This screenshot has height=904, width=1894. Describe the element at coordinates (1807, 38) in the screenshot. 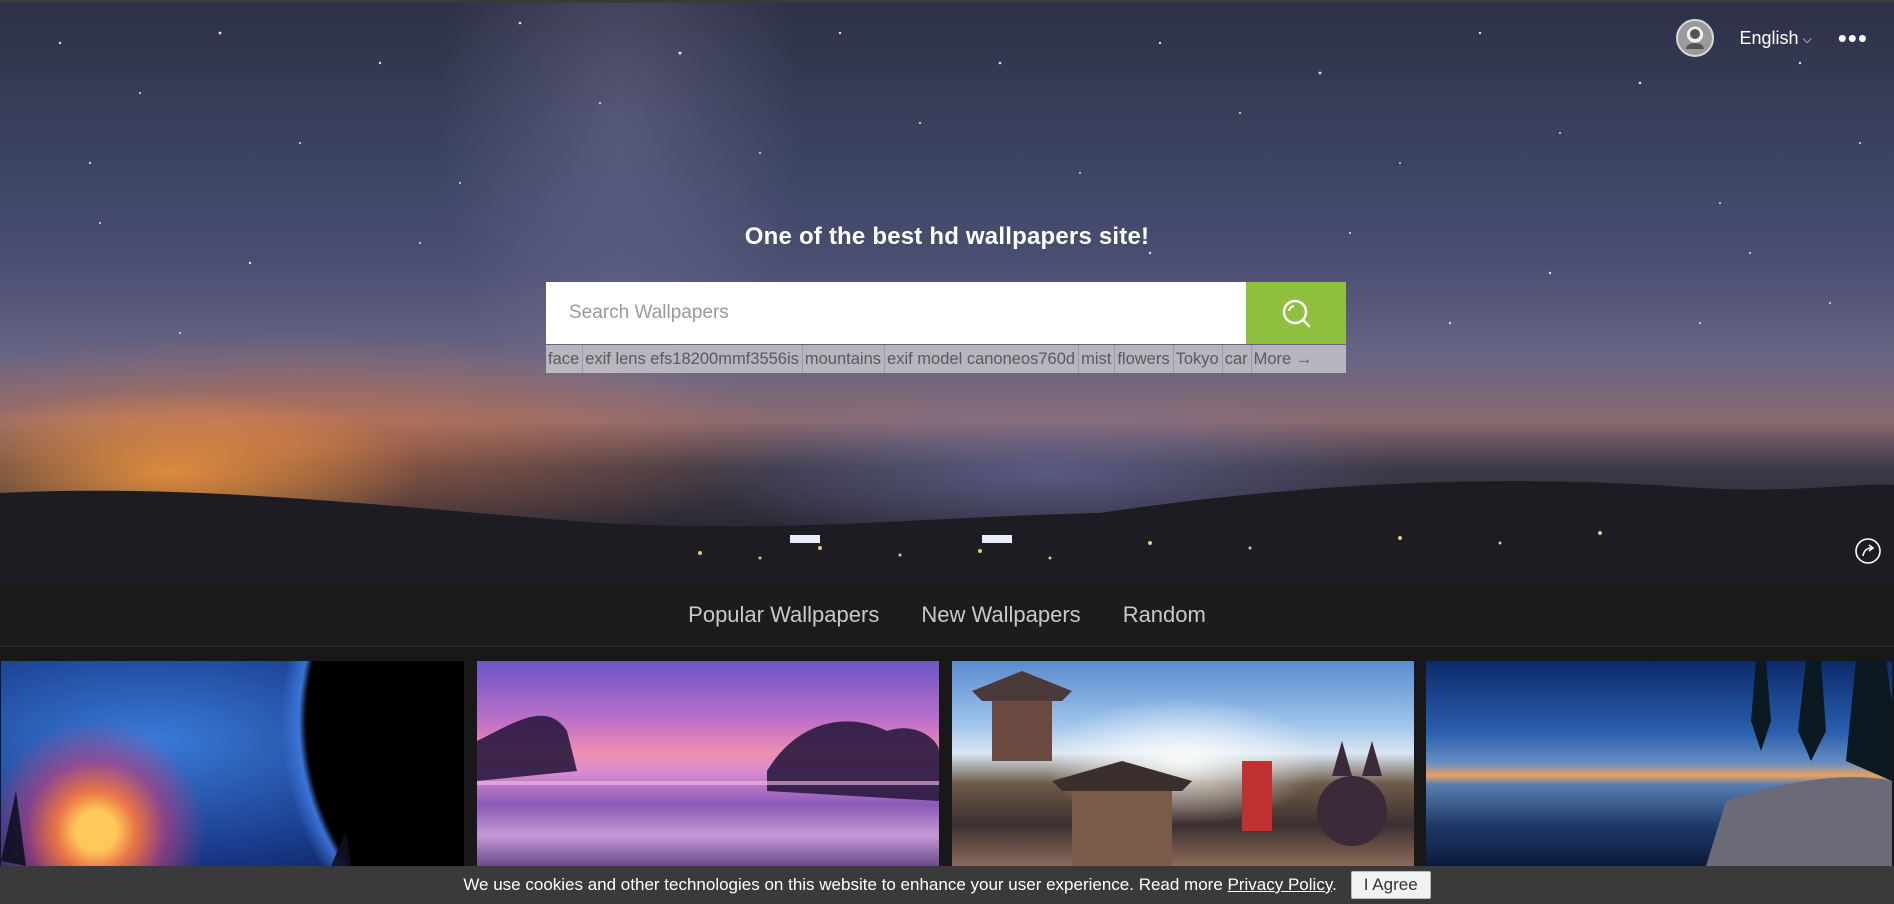

I see `chevron-down-icon: ⌵` at that location.